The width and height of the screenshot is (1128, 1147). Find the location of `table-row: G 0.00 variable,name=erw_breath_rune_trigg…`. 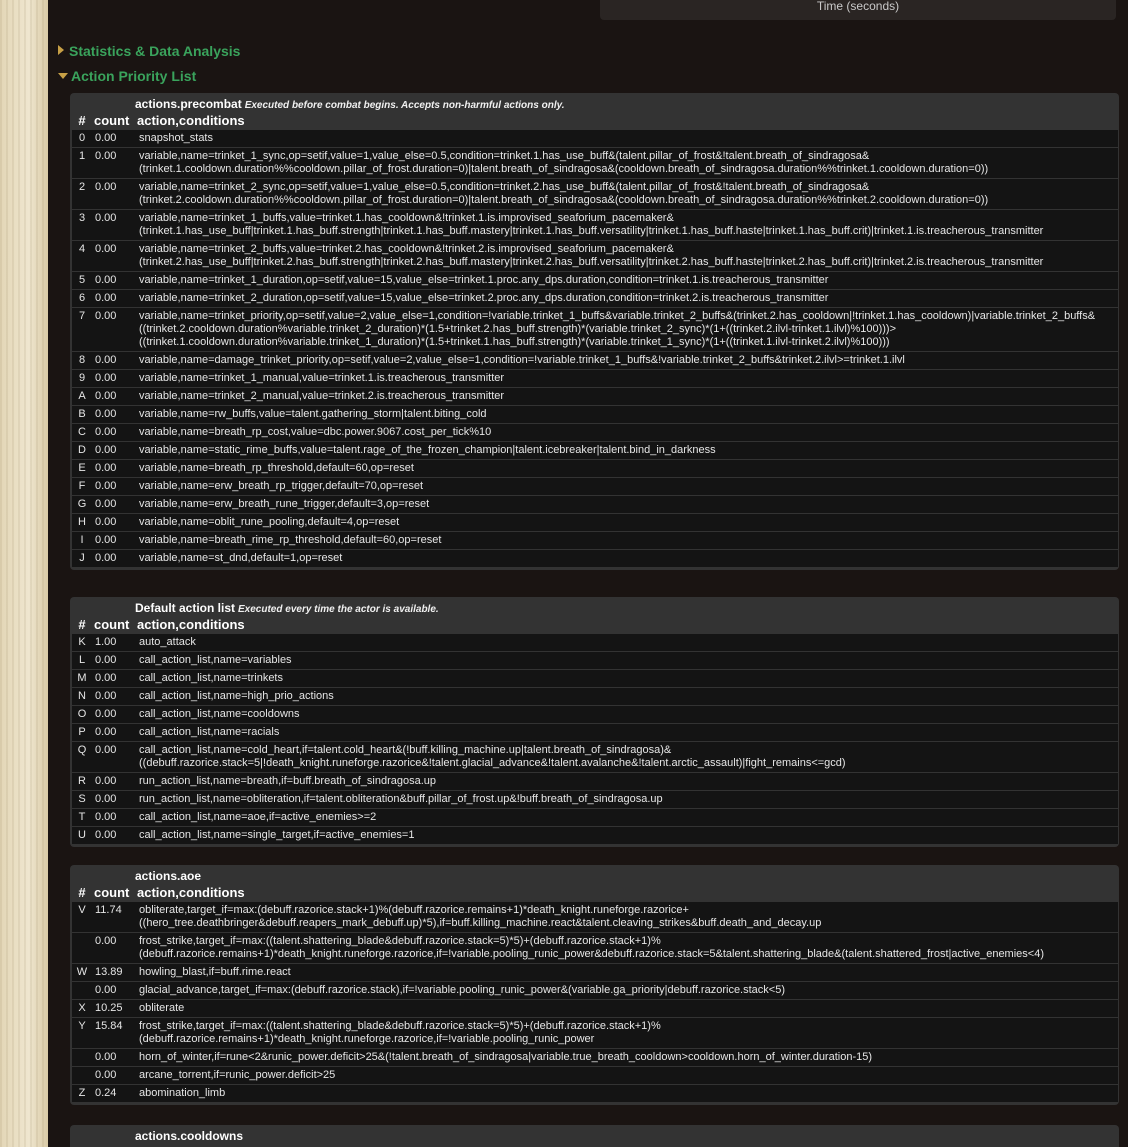

table-row: G 0.00 variable,name=erw_breath_rune_trigg… is located at coordinates (595, 504).